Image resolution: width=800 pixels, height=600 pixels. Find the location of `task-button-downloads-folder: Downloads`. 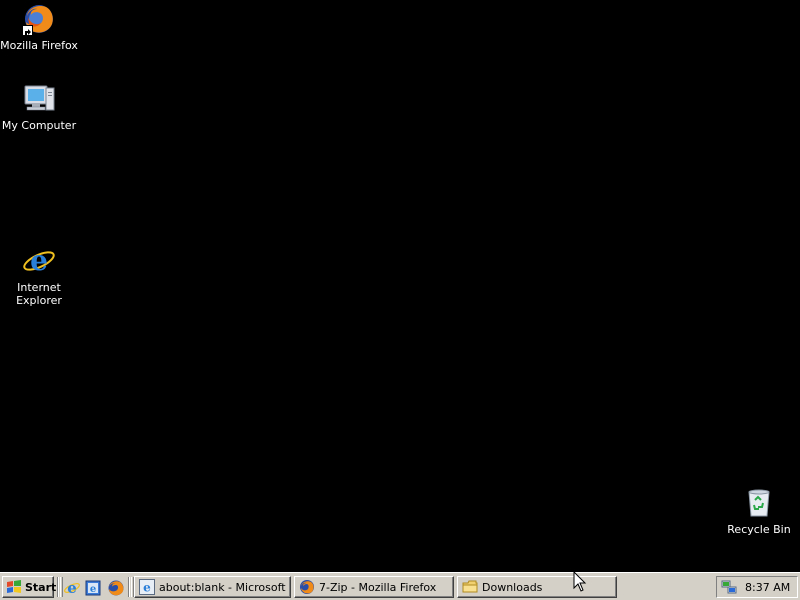

task-button-downloads-folder: Downloads is located at coordinates (537, 587).